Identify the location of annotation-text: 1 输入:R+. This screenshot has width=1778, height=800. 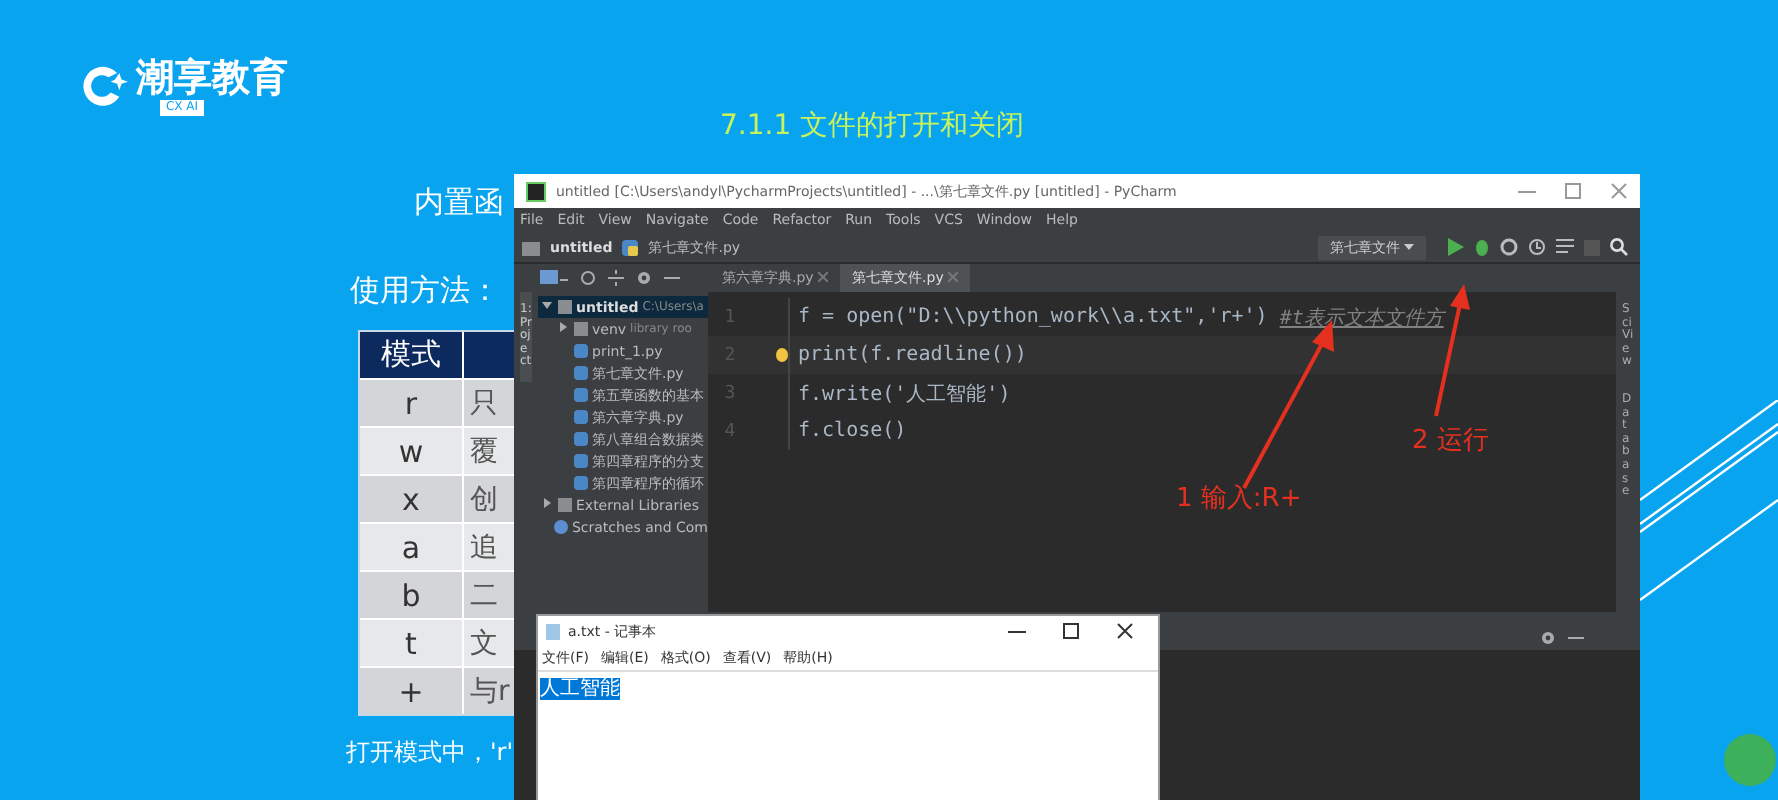
(1239, 499).